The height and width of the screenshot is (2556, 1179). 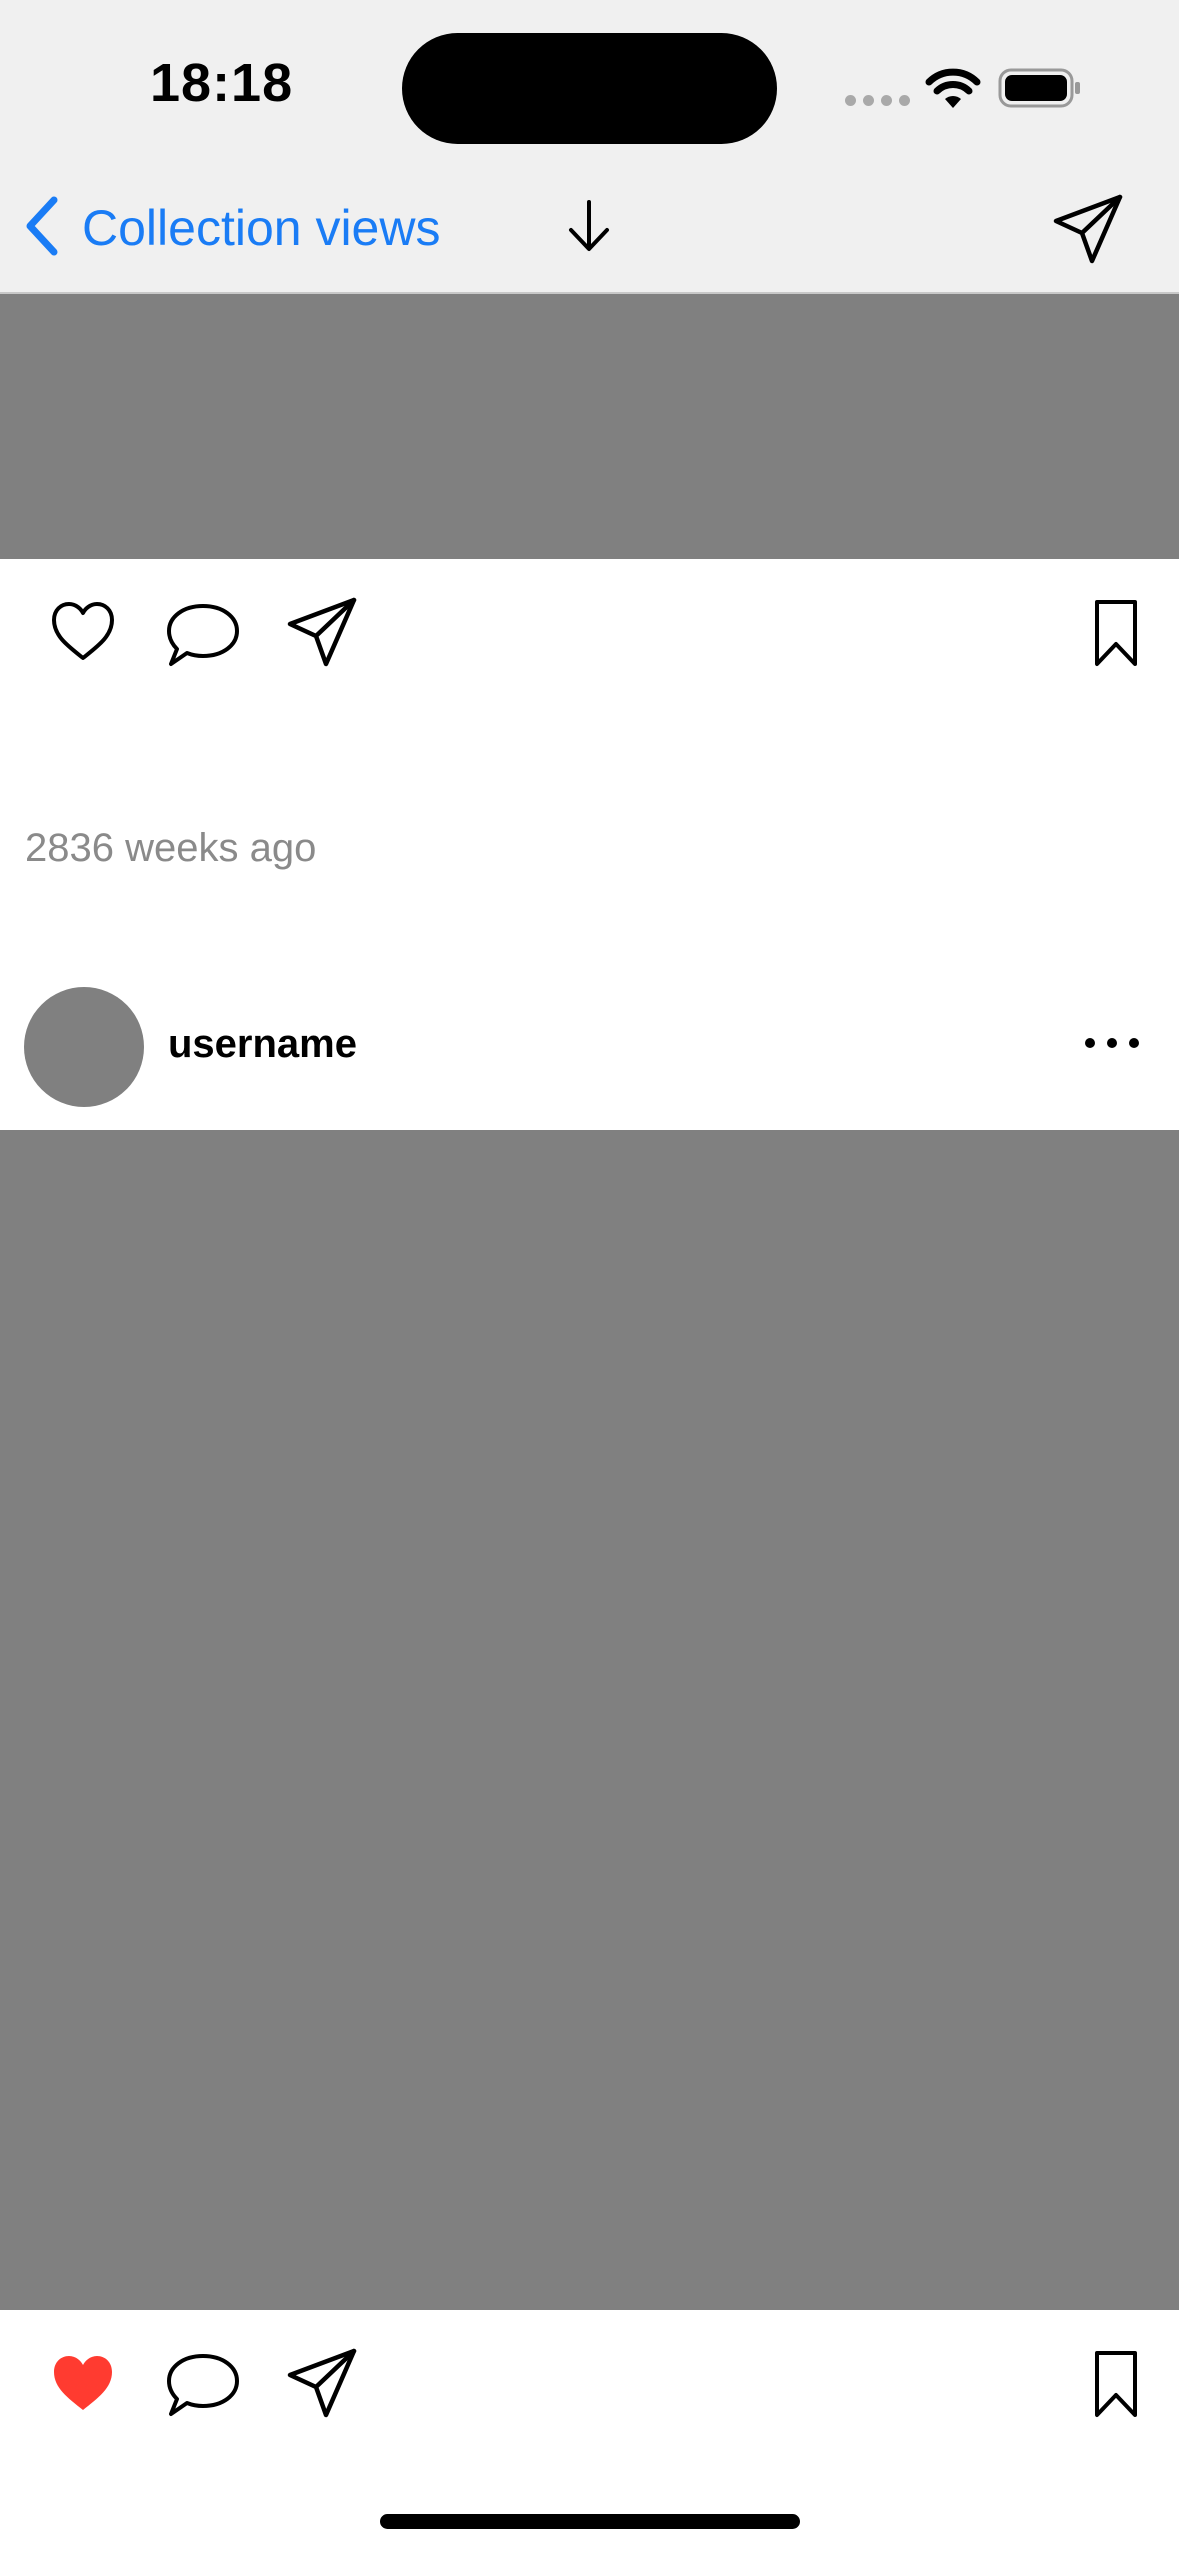 What do you see at coordinates (171, 848) in the screenshot?
I see `post-timestamp: 2836 weeks ago` at bounding box center [171, 848].